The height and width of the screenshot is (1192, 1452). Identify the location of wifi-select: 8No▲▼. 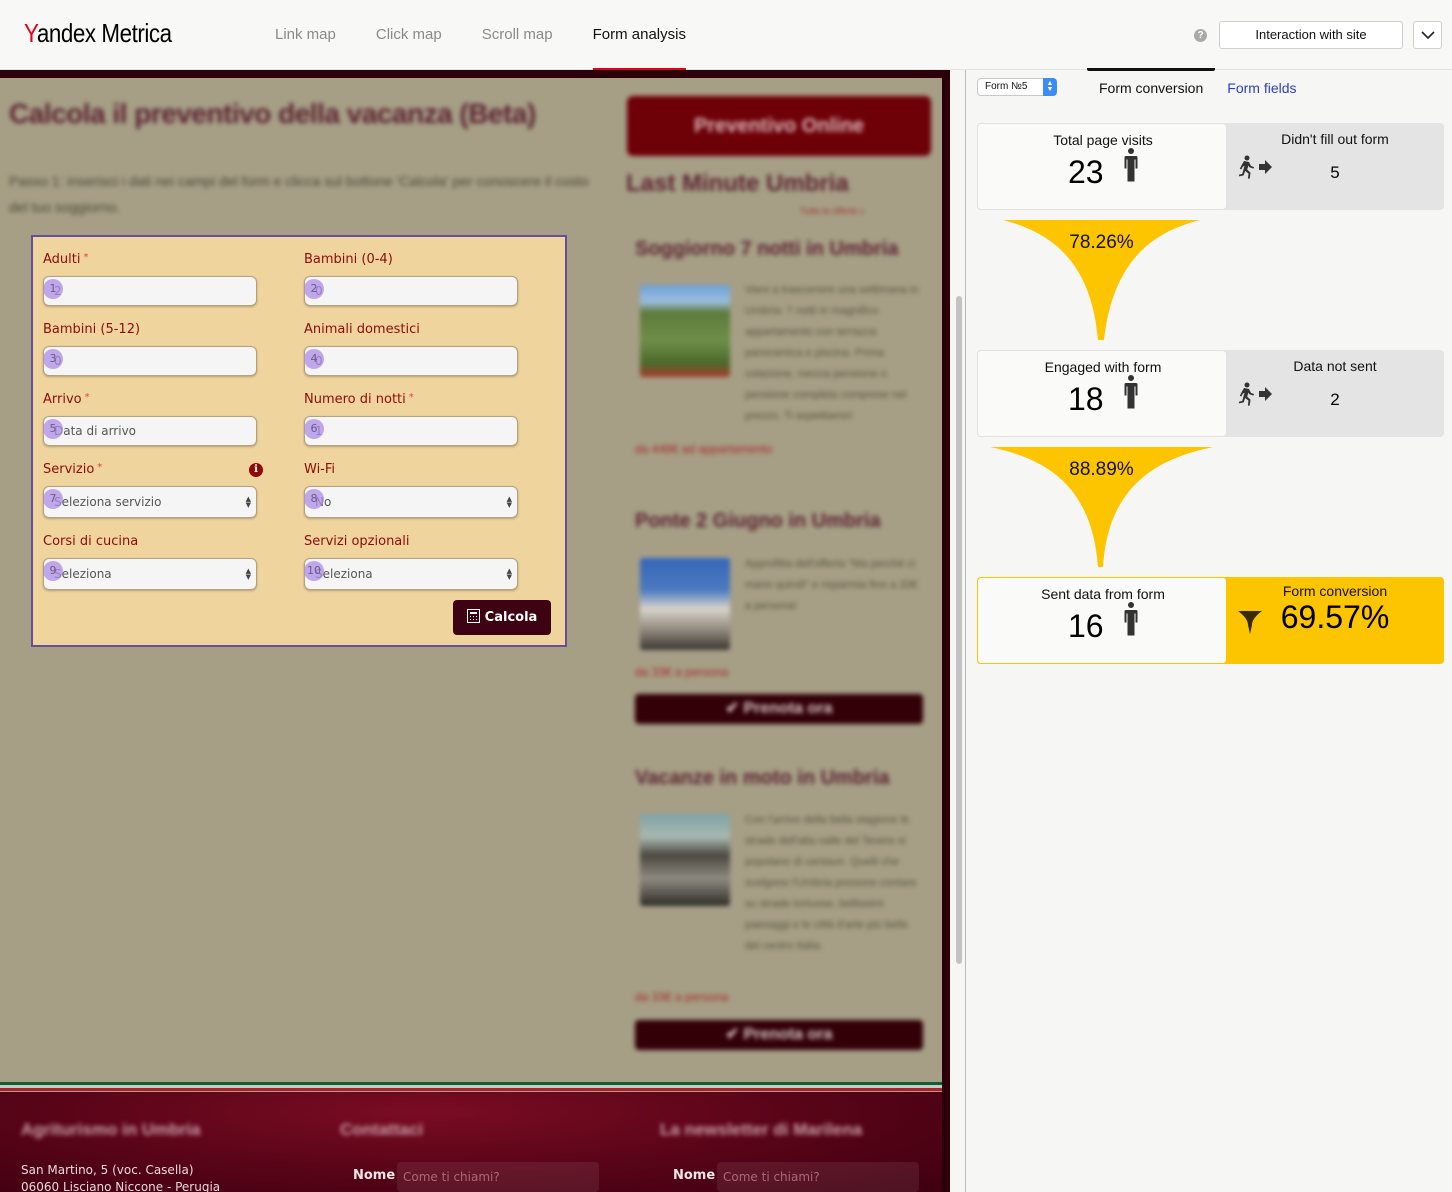
(411, 502).